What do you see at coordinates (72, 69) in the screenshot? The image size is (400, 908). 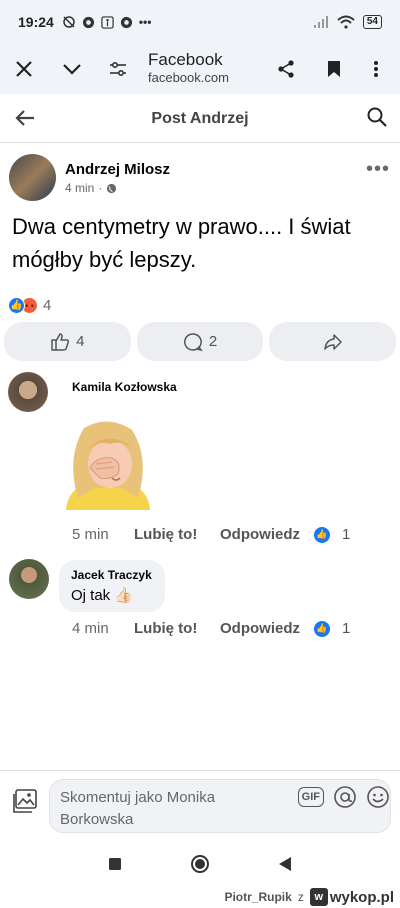 I see `chevron-down-icon` at bounding box center [72, 69].